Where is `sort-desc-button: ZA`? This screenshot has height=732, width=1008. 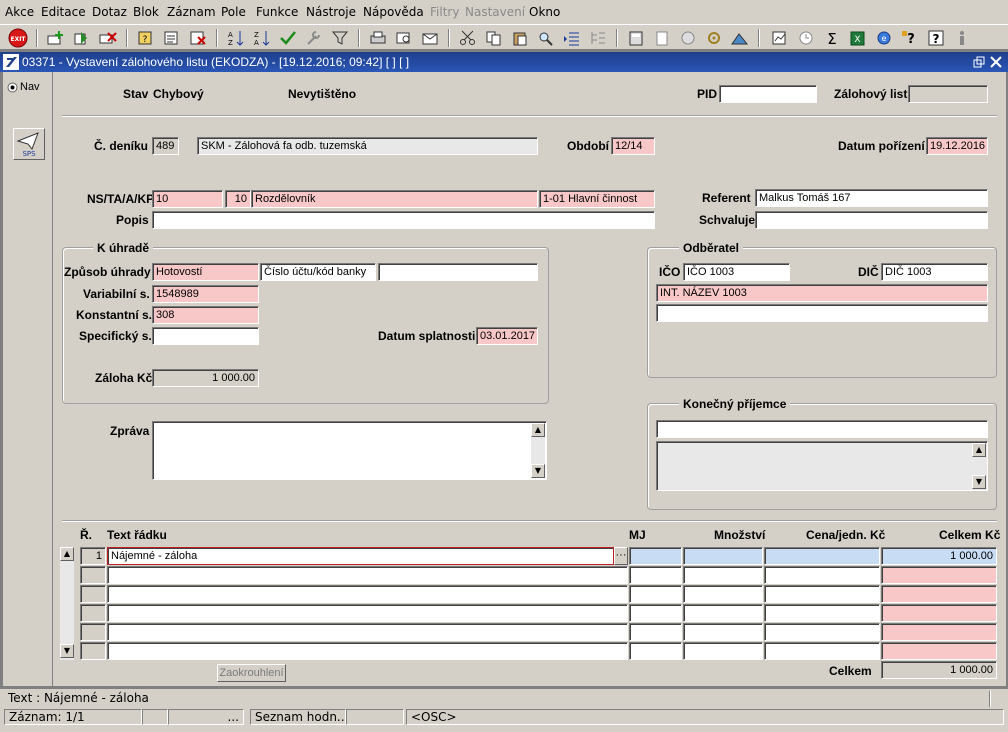 sort-desc-button: ZA is located at coordinates (262, 38).